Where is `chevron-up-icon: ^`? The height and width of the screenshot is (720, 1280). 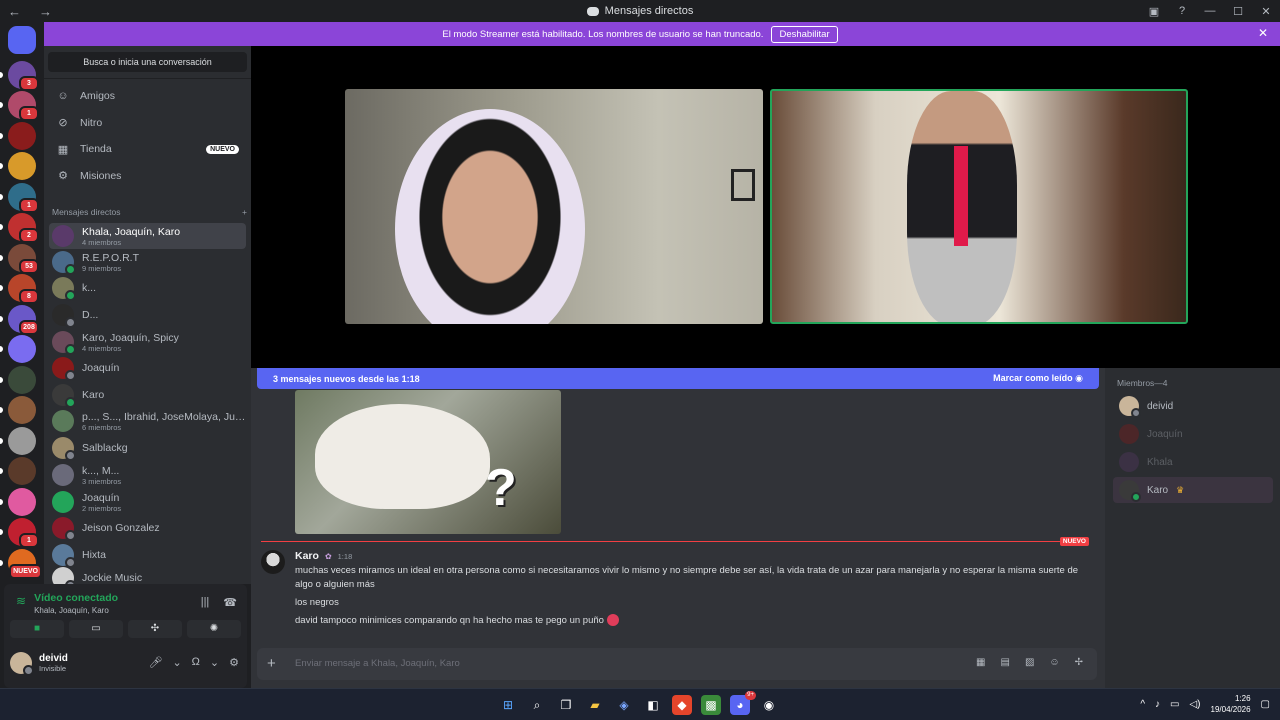
chevron-up-icon: ^ is located at coordinates (1142, 704).